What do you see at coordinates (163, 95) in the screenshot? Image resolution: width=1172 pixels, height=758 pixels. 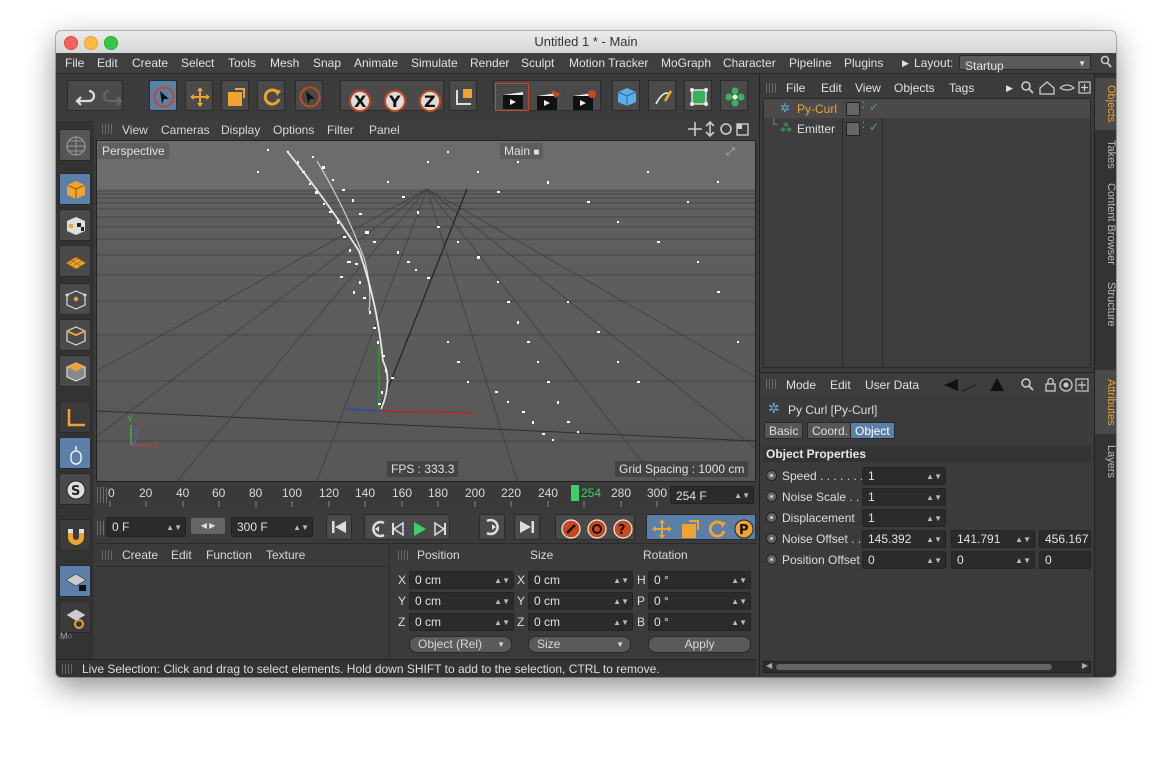 I see `live-selection-tool-button` at bounding box center [163, 95].